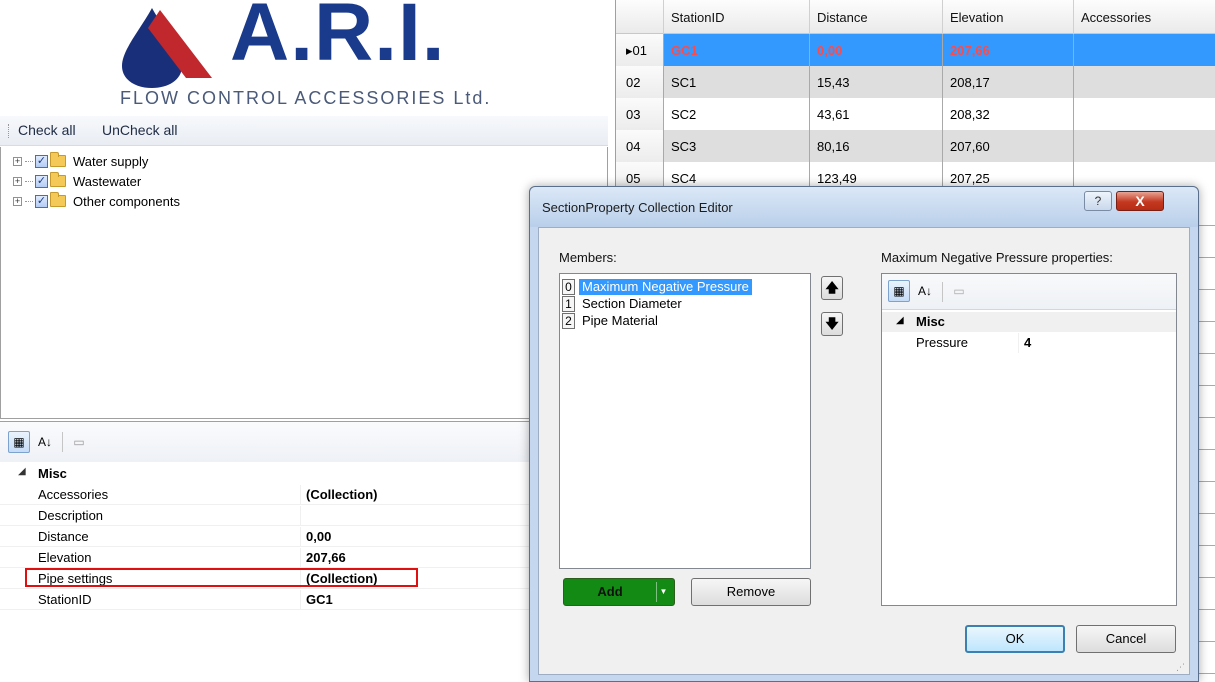 The image size is (1215, 682). Describe the element at coordinates (1098, 201) in the screenshot. I see `help-button: ?` at that location.